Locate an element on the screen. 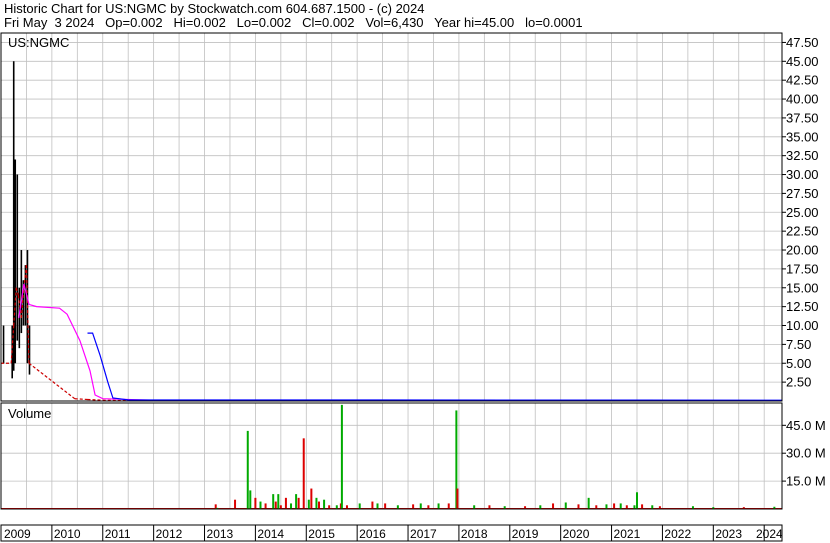 The height and width of the screenshot is (543, 830). year-tick-label: 2019 is located at coordinates (525, 534).